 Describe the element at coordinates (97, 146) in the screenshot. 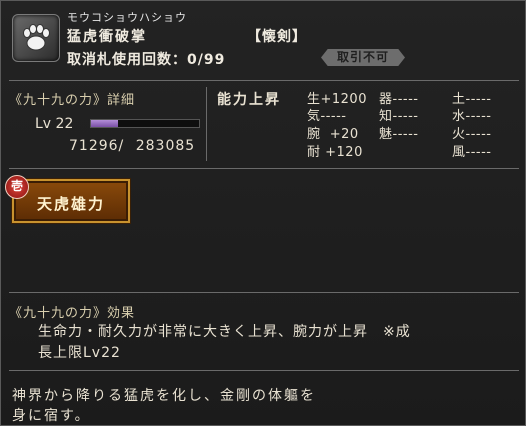

I see `exp-current: 71296/` at that location.